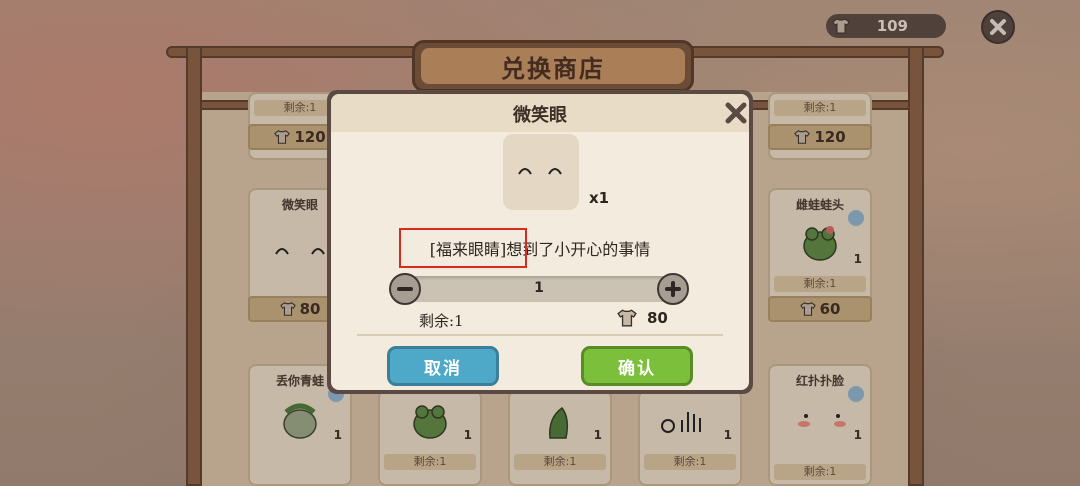 The image size is (1080, 486). I want to click on highlight-box, so click(463, 248).